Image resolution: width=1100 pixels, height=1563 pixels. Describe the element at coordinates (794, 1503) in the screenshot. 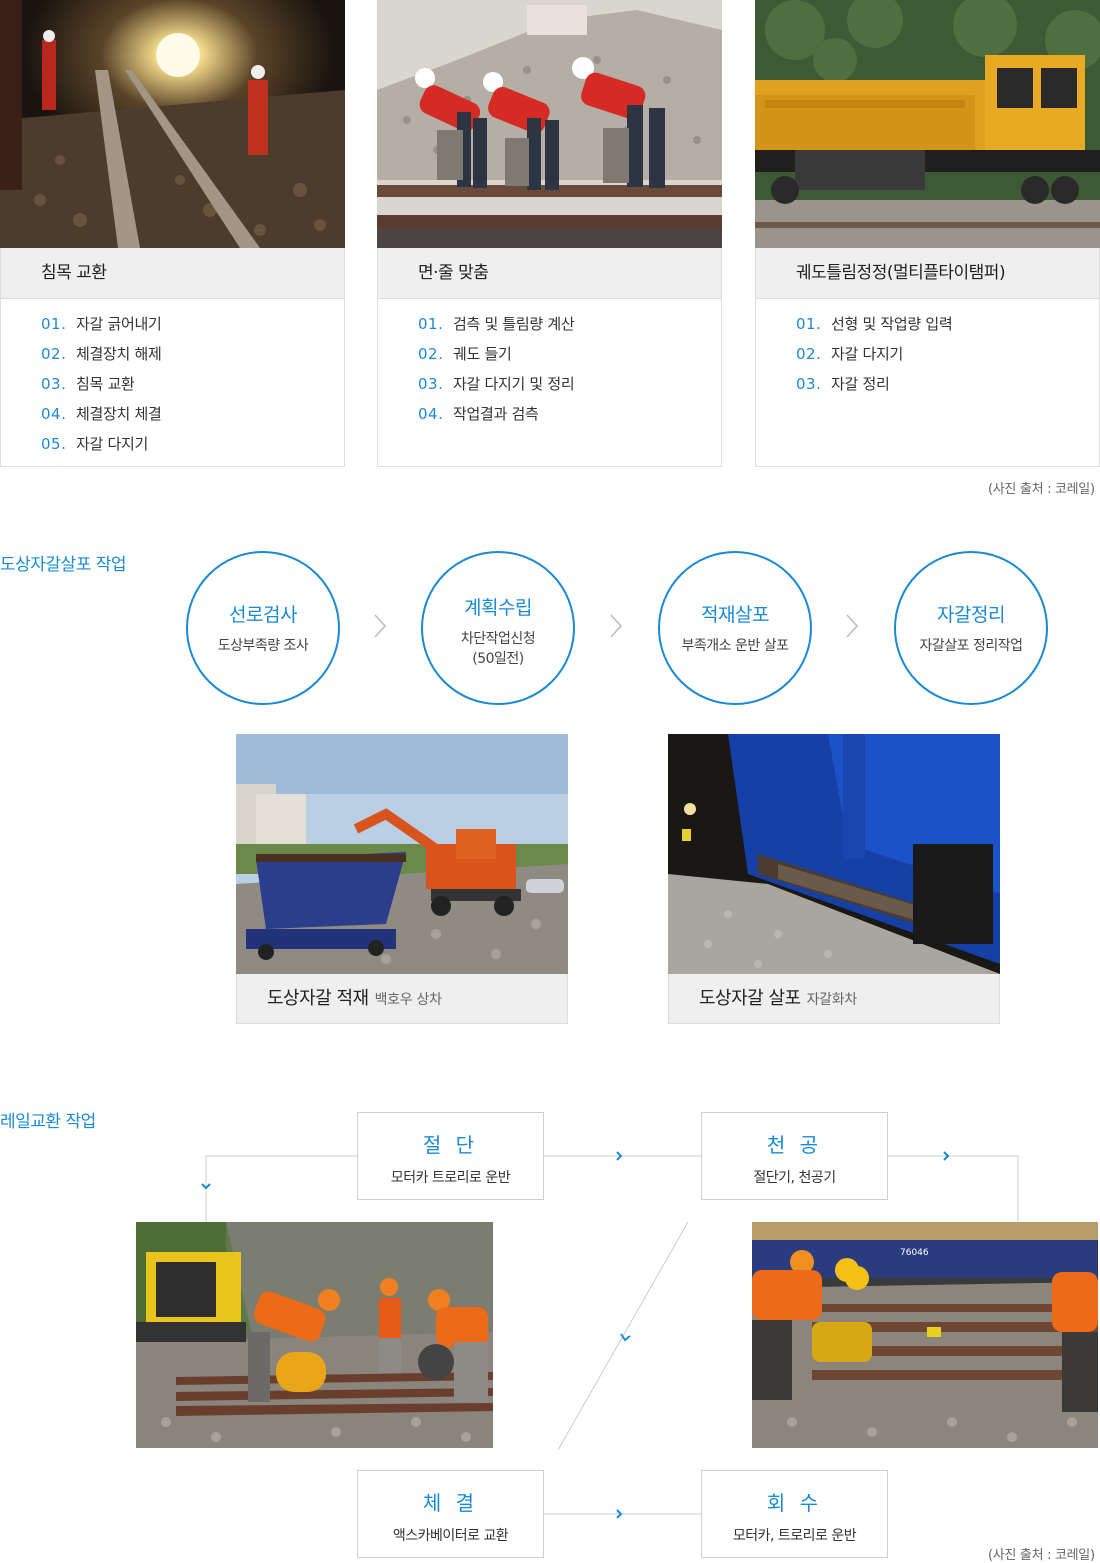

I see `rail-step-title: 회 수` at that location.